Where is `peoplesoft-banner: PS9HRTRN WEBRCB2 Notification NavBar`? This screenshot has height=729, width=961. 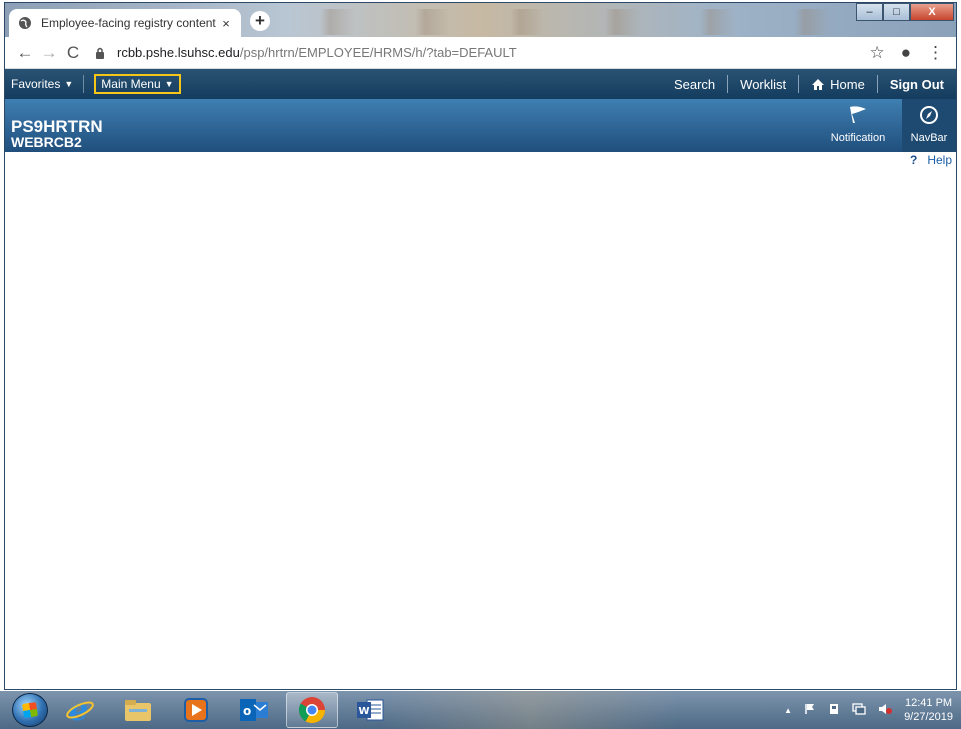 peoplesoft-banner: PS9HRTRN WEBRCB2 Notification NavBar is located at coordinates (480, 125).